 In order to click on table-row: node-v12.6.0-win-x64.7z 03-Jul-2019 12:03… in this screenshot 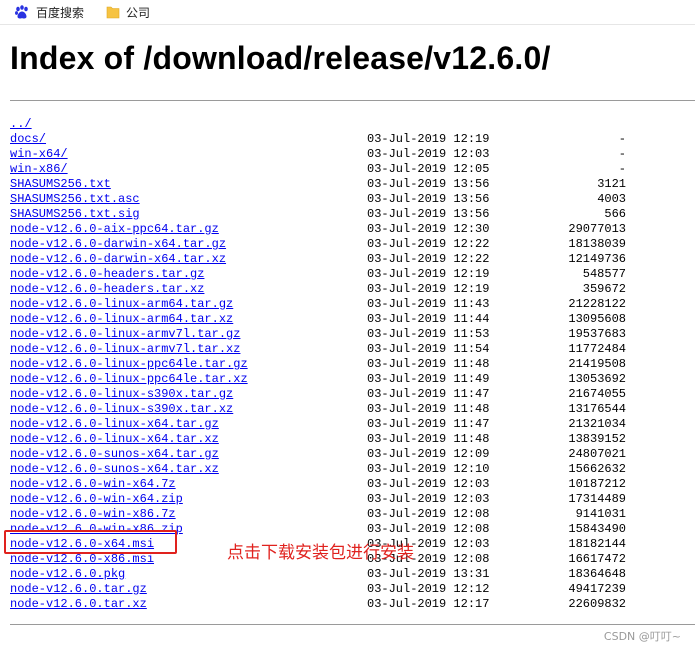, I will do `click(352, 484)`.